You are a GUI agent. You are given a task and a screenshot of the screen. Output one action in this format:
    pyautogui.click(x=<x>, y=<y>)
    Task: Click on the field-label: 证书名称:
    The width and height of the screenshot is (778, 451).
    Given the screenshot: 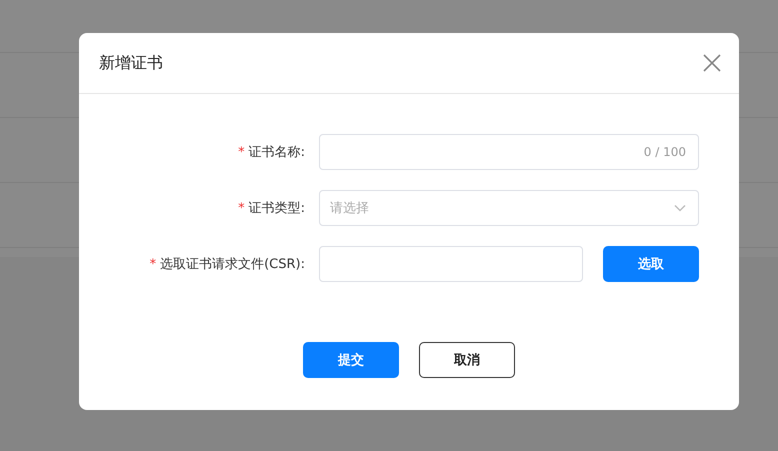 What is the action you would take?
    pyautogui.click(x=276, y=152)
    